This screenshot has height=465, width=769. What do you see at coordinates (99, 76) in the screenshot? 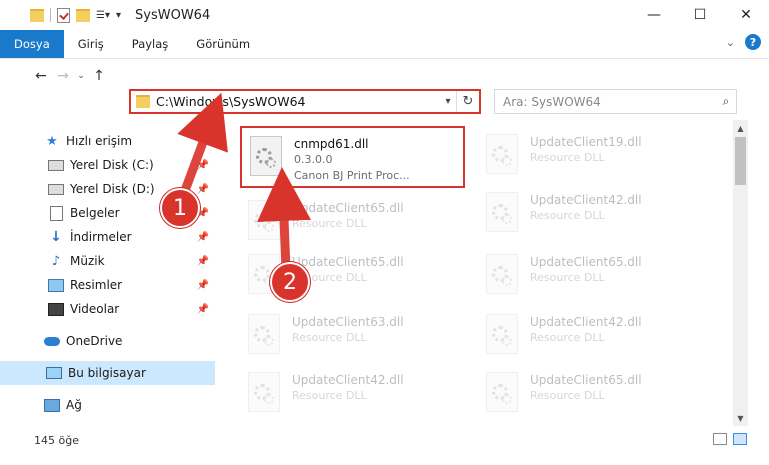
I see `up-button: ↑` at bounding box center [99, 76].